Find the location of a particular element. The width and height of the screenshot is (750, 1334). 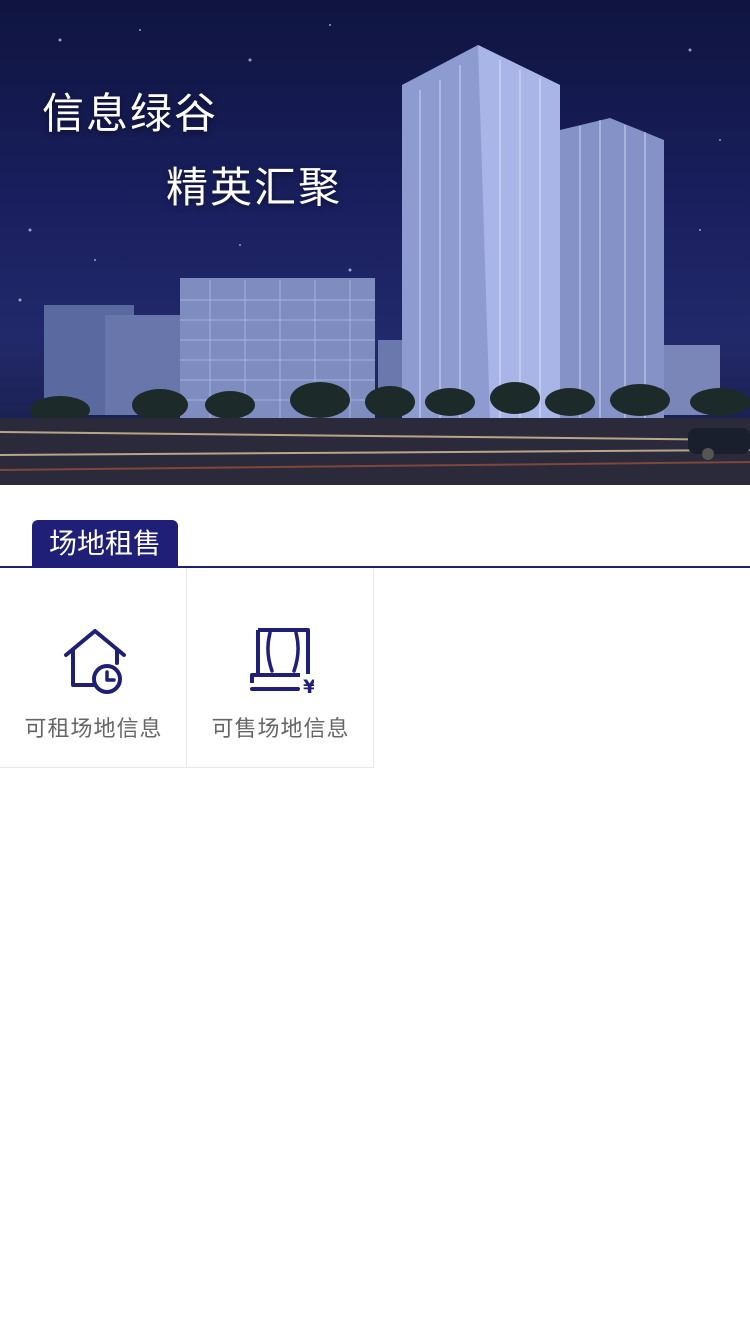

house-clock-icon is located at coordinates (95, 661).